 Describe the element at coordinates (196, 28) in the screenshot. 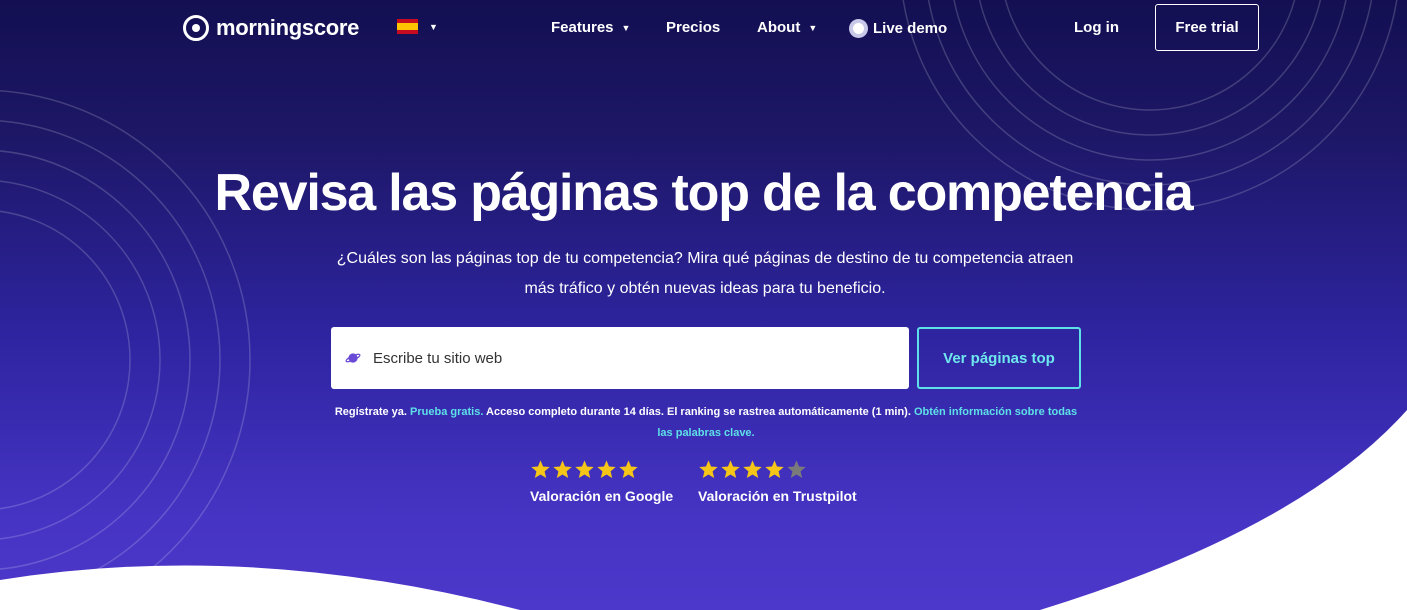

I see `logo-mark-icon` at that location.